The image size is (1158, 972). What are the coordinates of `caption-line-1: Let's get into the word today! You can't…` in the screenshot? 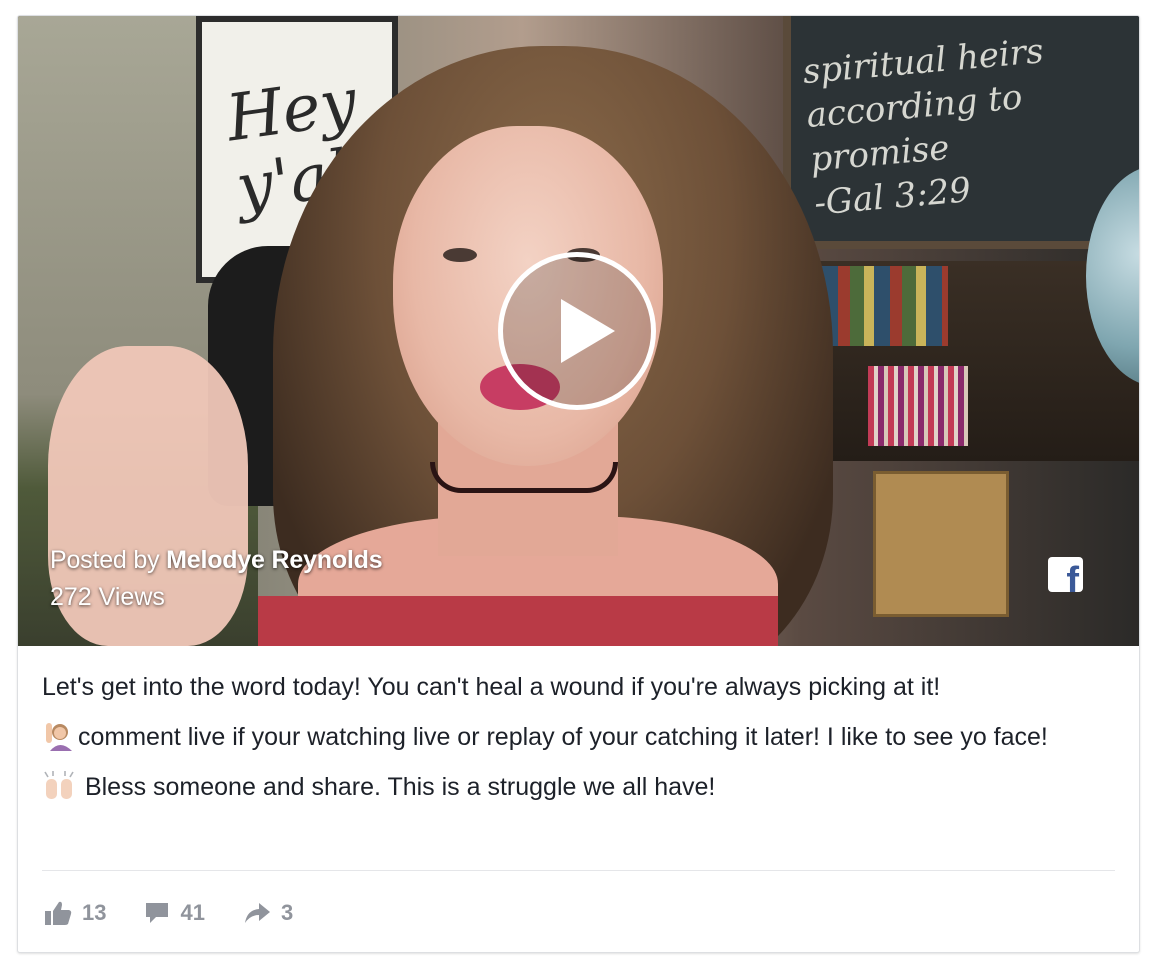 It's located at (491, 687).